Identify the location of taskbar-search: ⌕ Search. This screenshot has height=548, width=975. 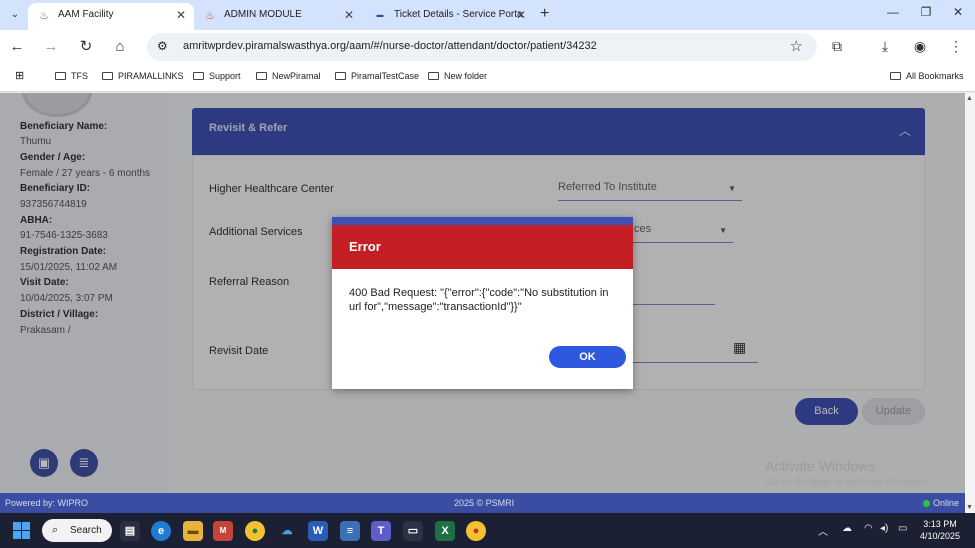
(77, 530).